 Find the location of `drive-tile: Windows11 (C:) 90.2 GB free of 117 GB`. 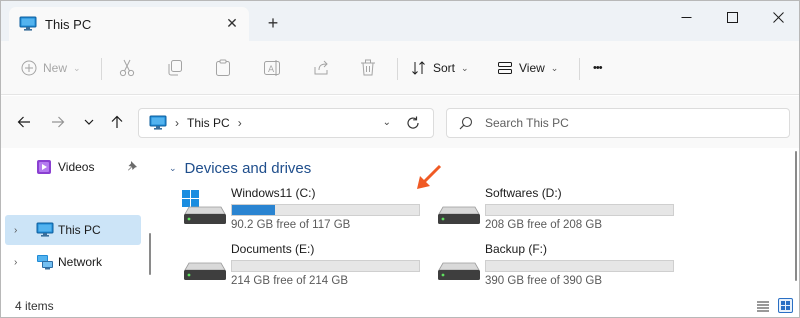

drive-tile: Windows11 (C:) 90.2 GB free of 117 GB is located at coordinates (306, 209).